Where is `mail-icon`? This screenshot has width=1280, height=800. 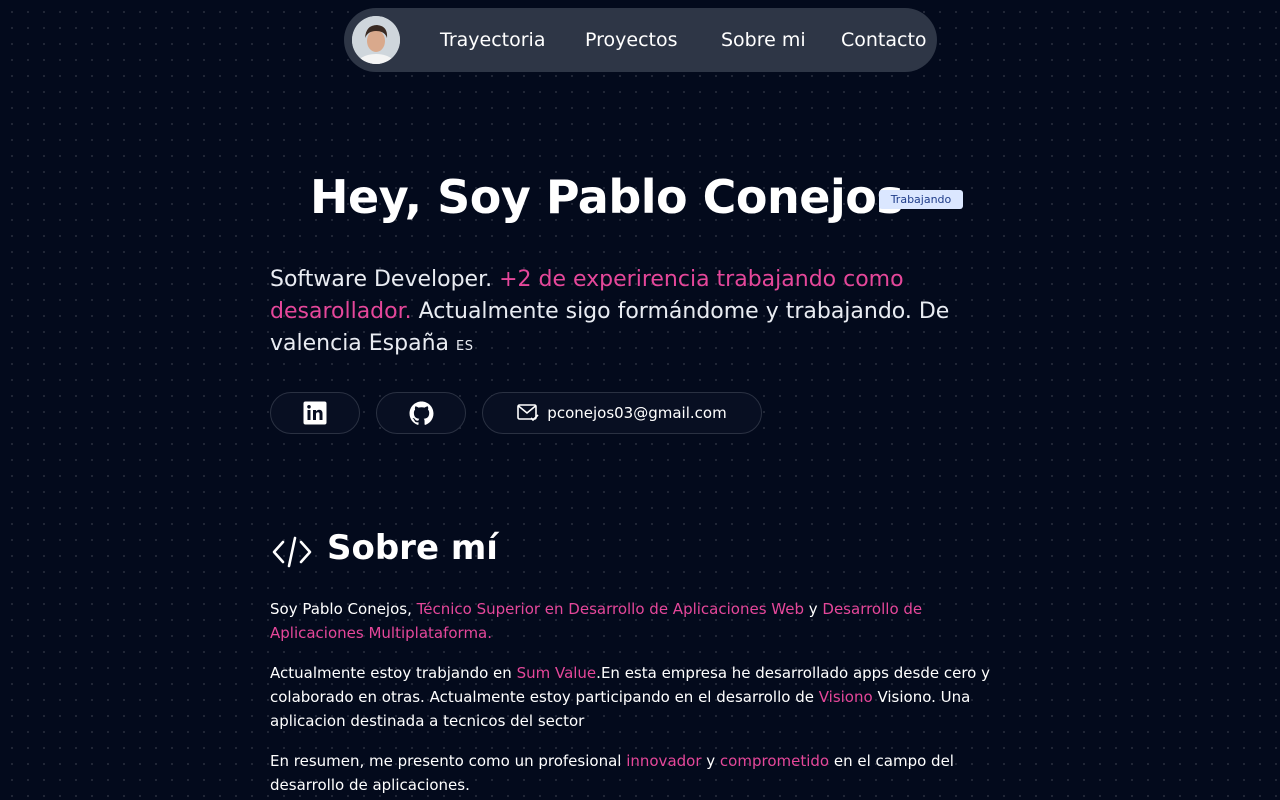 mail-icon is located at coordinates (528, 413).